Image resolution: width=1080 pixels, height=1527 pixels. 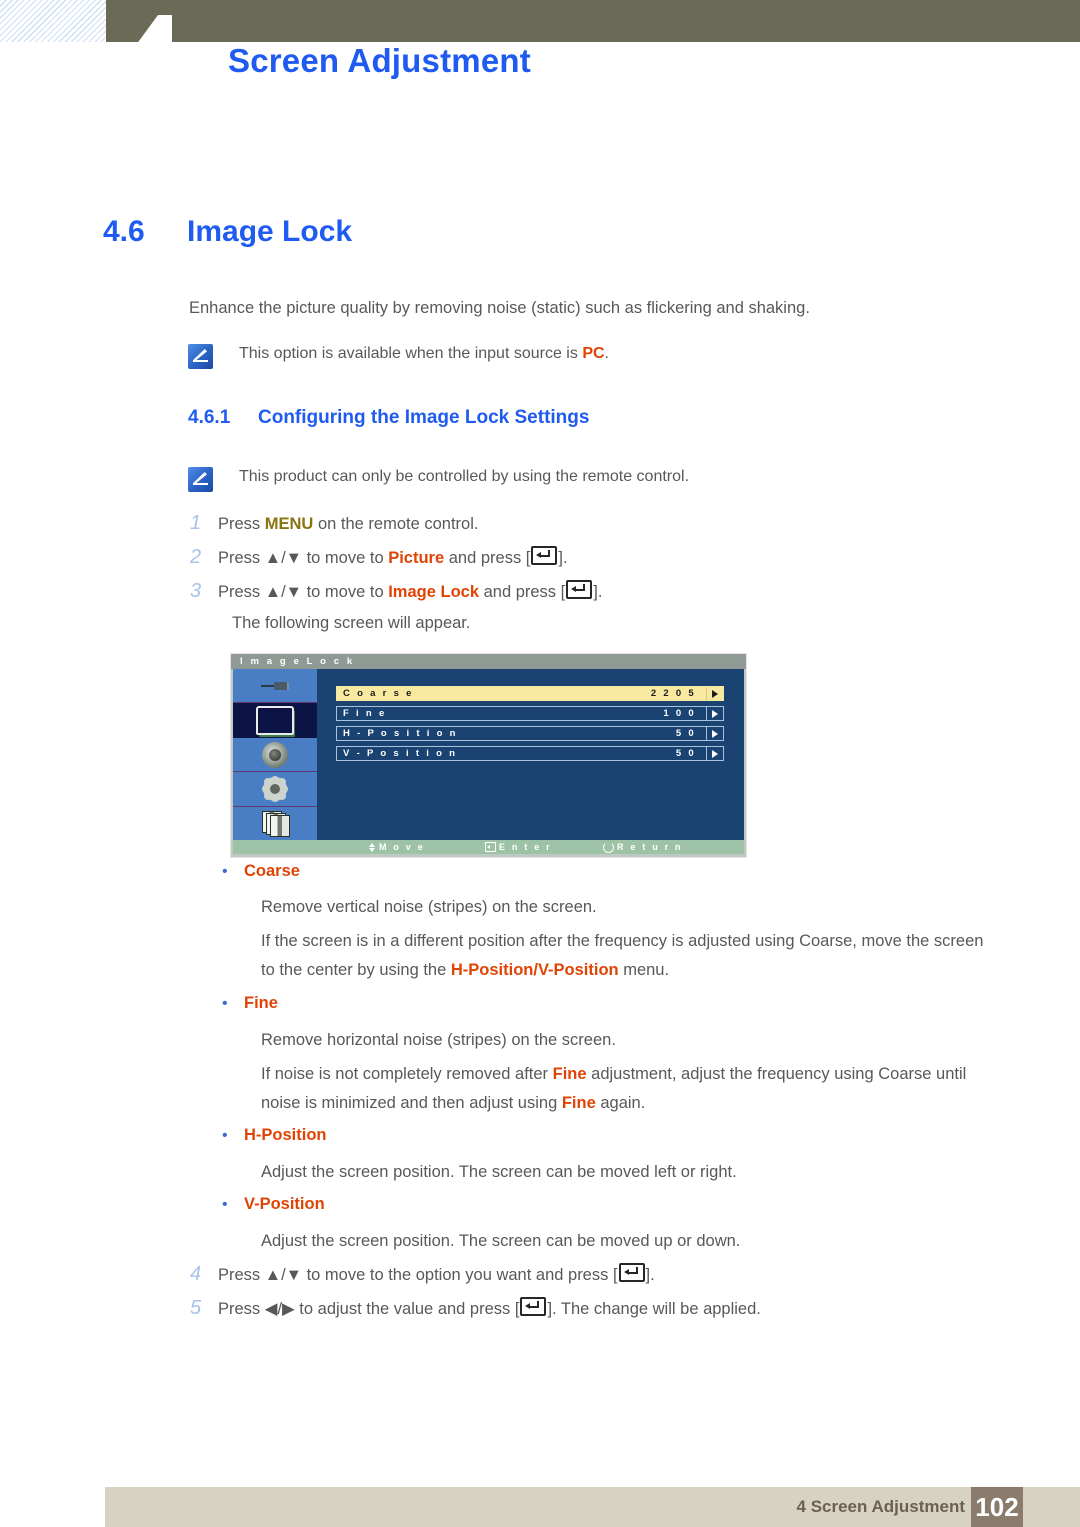 I want to click on gear-setup-icon, so click(x=275, y=788).